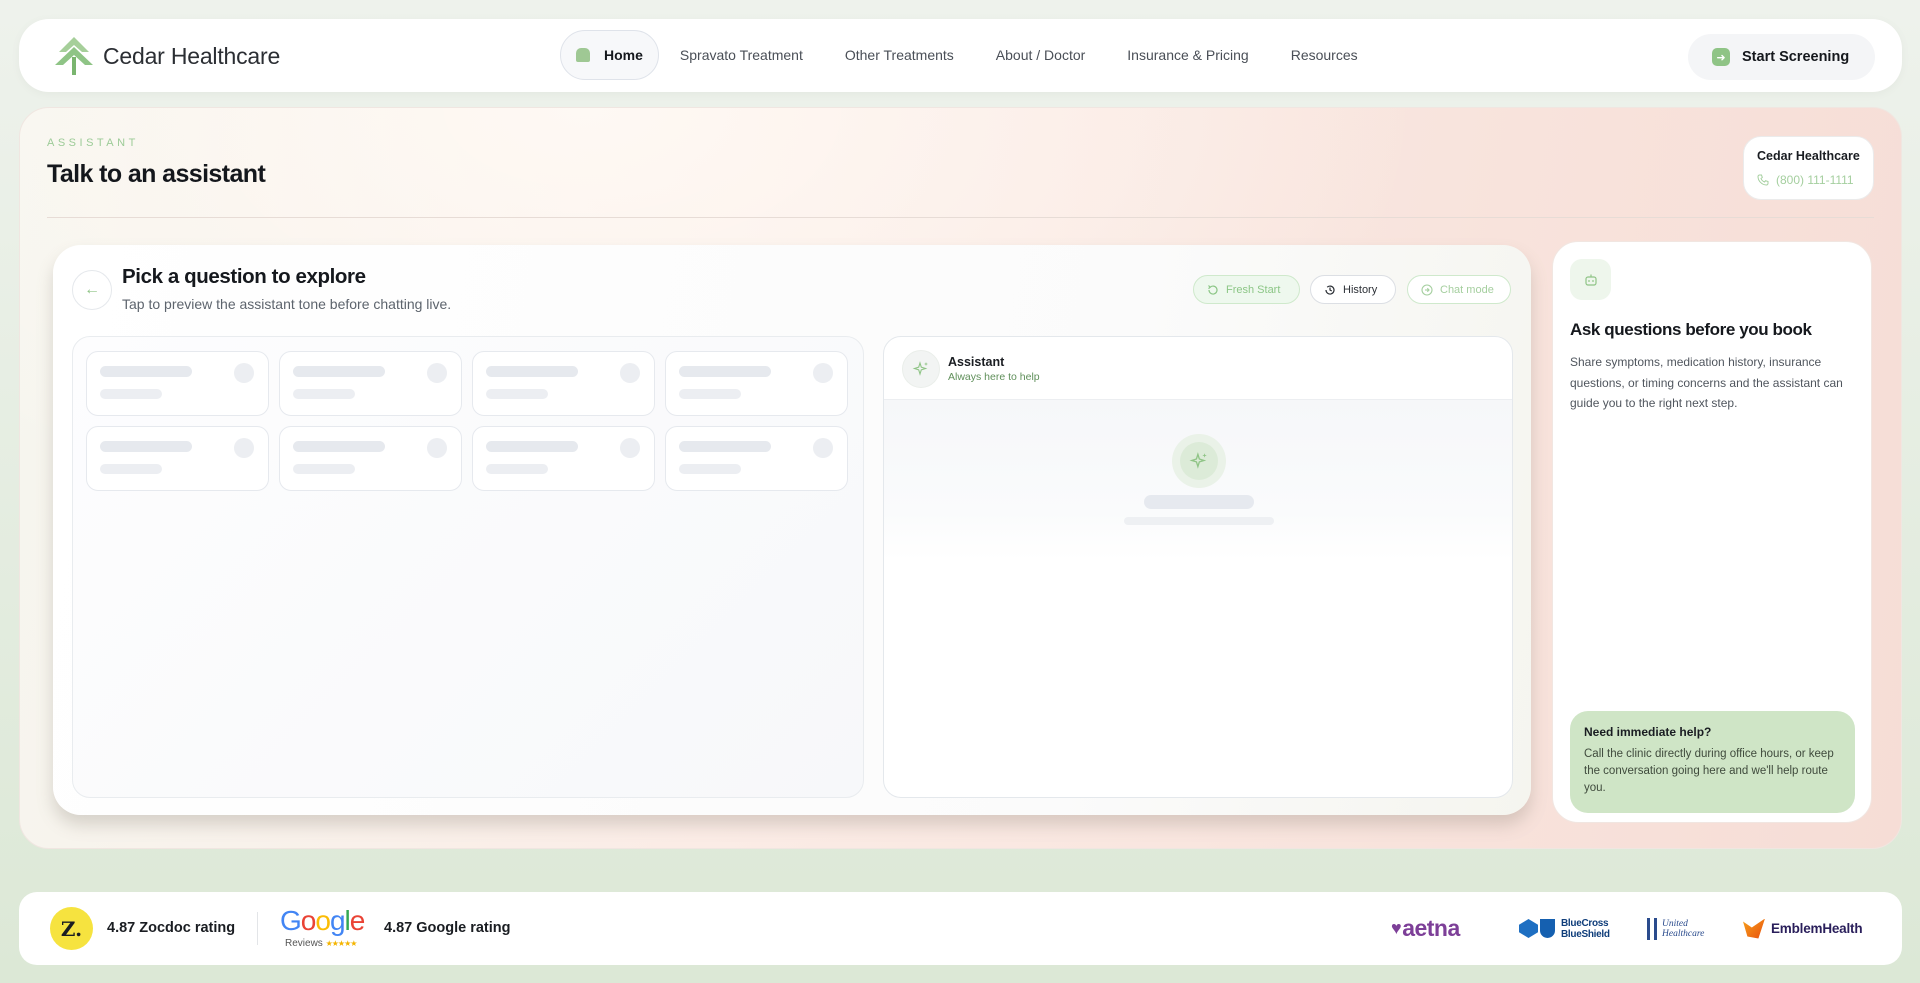 The width and height of the screenshot is (1920, 983). I want to click on clinic-phone-number: (800) 111-1111, so click(1815, 180).